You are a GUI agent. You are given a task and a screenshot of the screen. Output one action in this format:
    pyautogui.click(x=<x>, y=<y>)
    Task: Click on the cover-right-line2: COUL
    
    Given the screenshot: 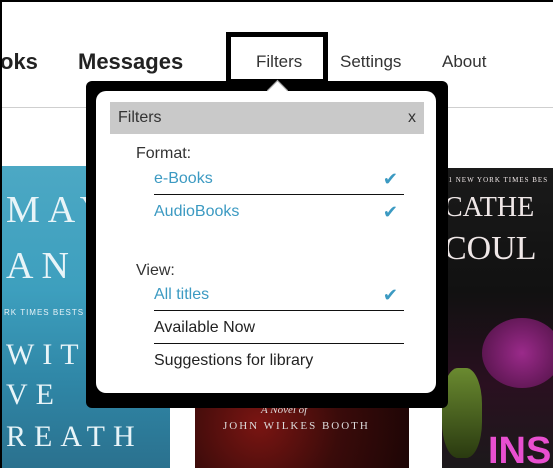 What is the action you would take?
    pyautogui.click(x=490, y=248)
    